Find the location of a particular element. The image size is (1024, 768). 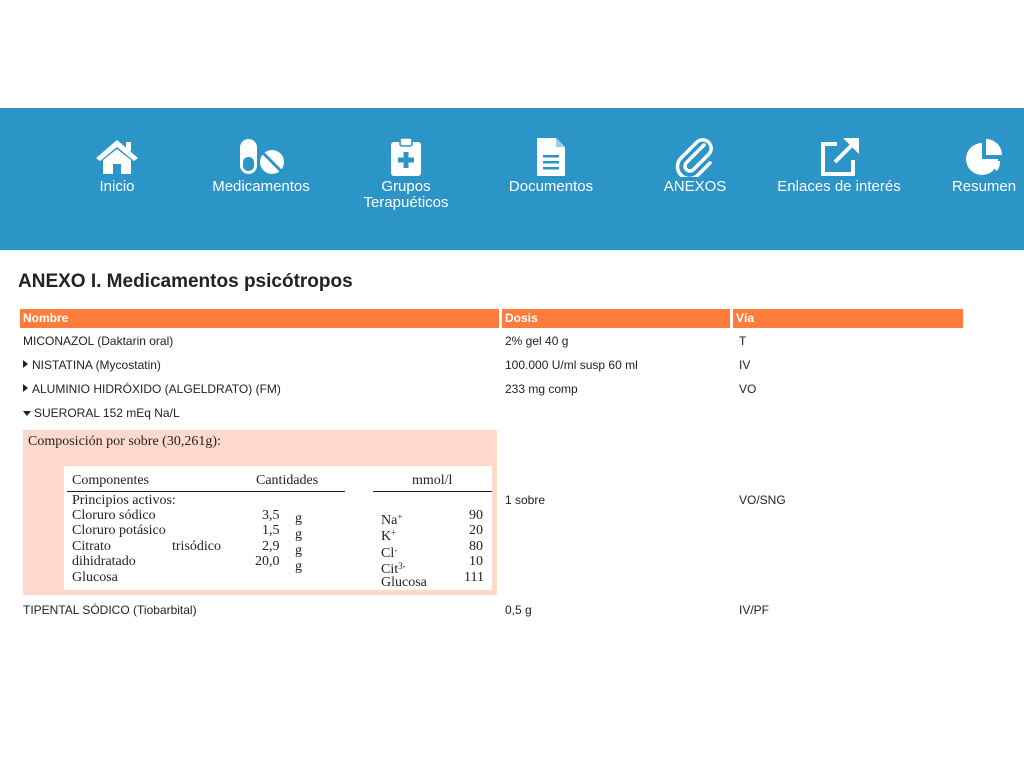

composition-header-components: Componentes is located at coordinates (110, 480).